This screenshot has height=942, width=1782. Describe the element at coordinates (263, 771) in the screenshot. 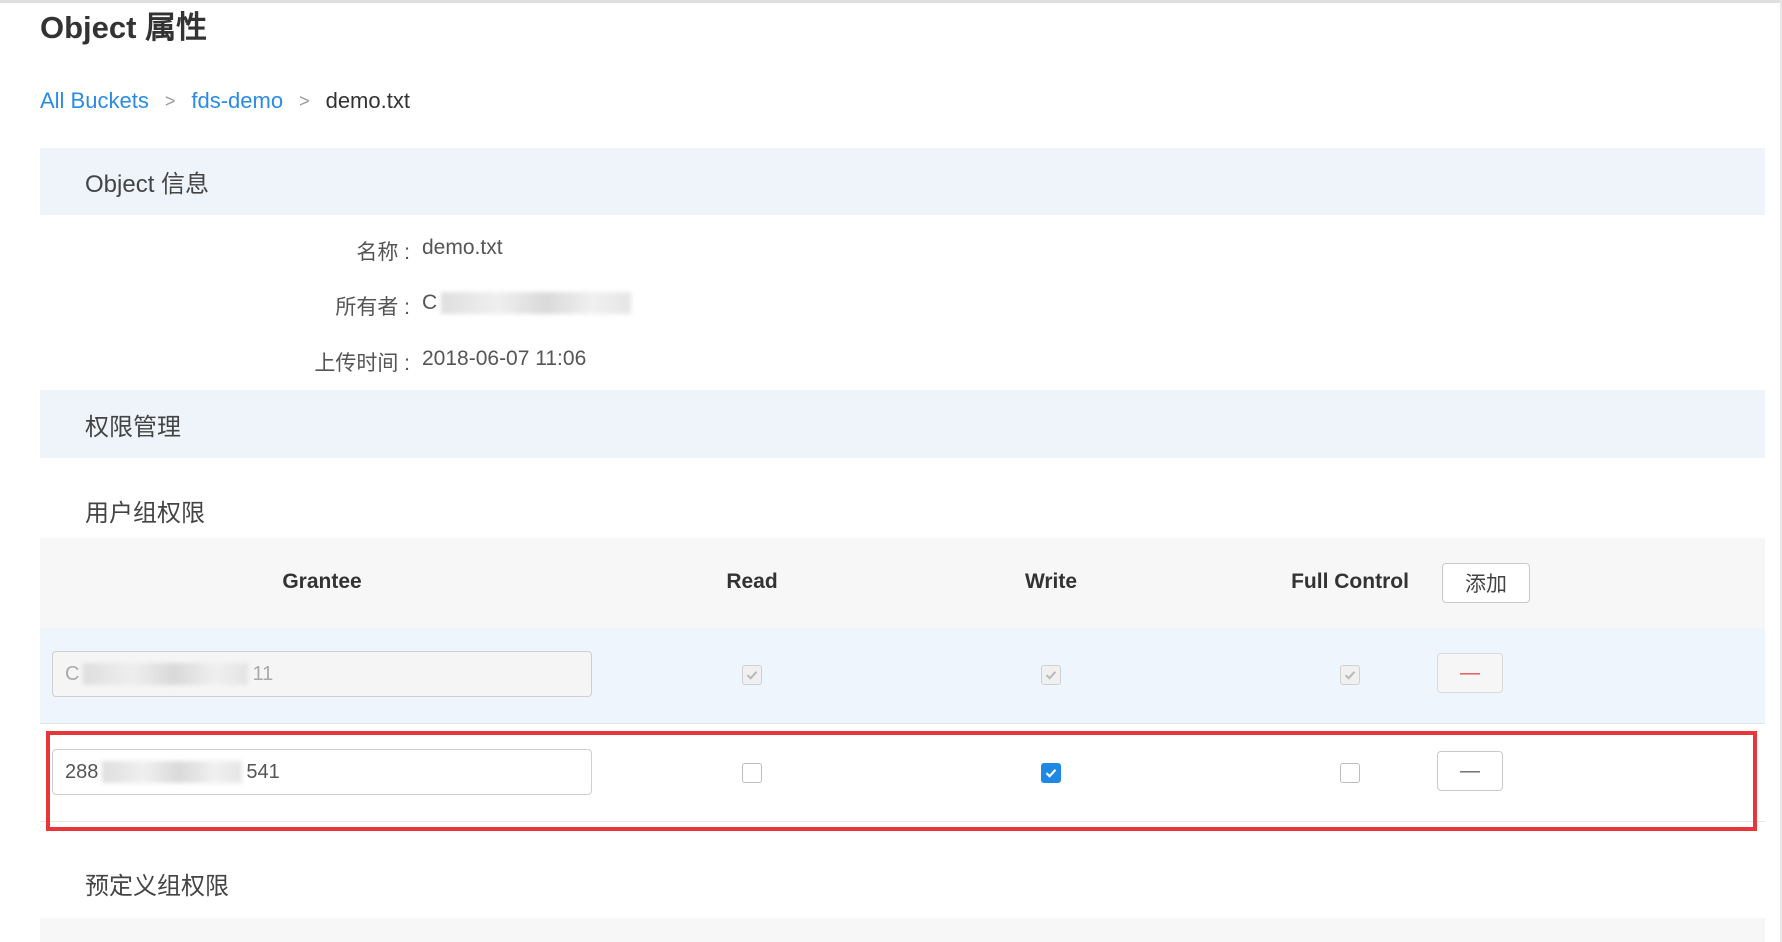

I see `grantee-suffix: 541` at that location.